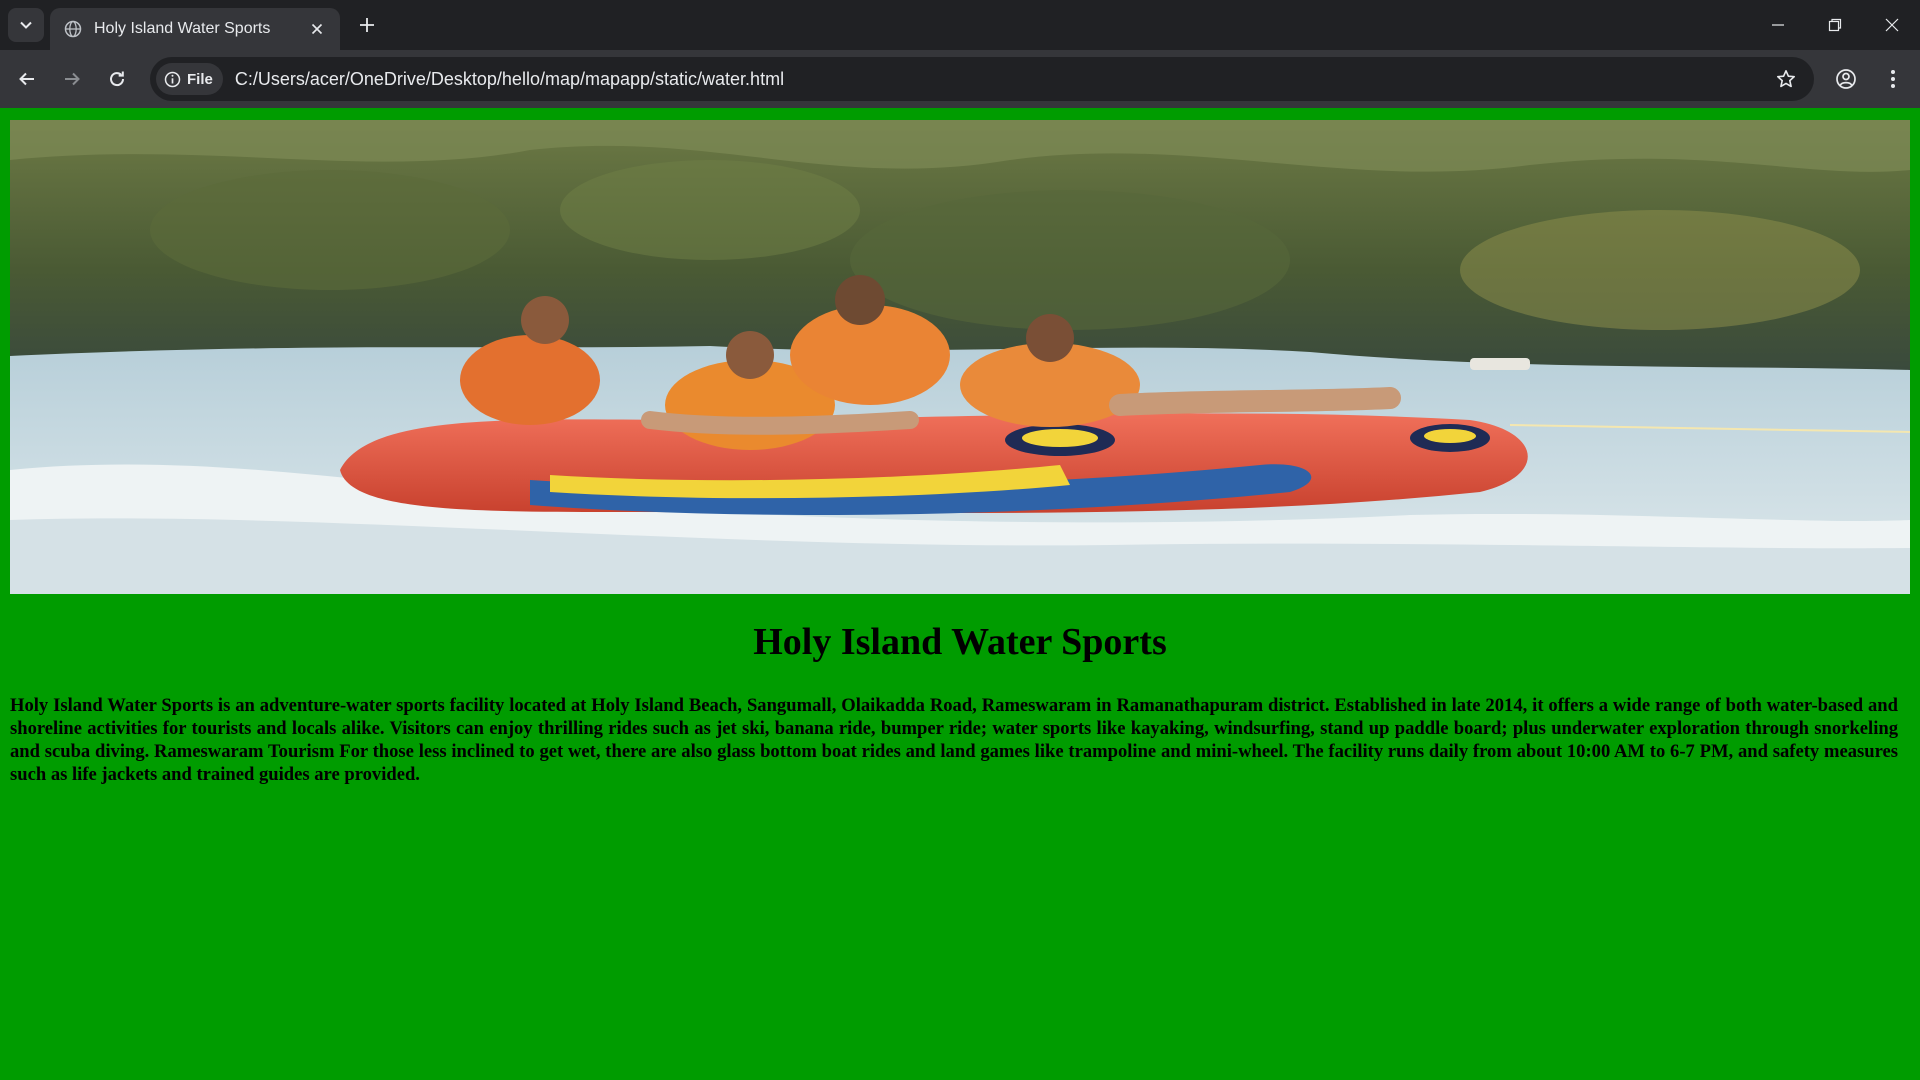 The width and height of the screenshot is (1920, 1080). I want to click on page-title: Holy Island Water Sports, so click(960, 642).